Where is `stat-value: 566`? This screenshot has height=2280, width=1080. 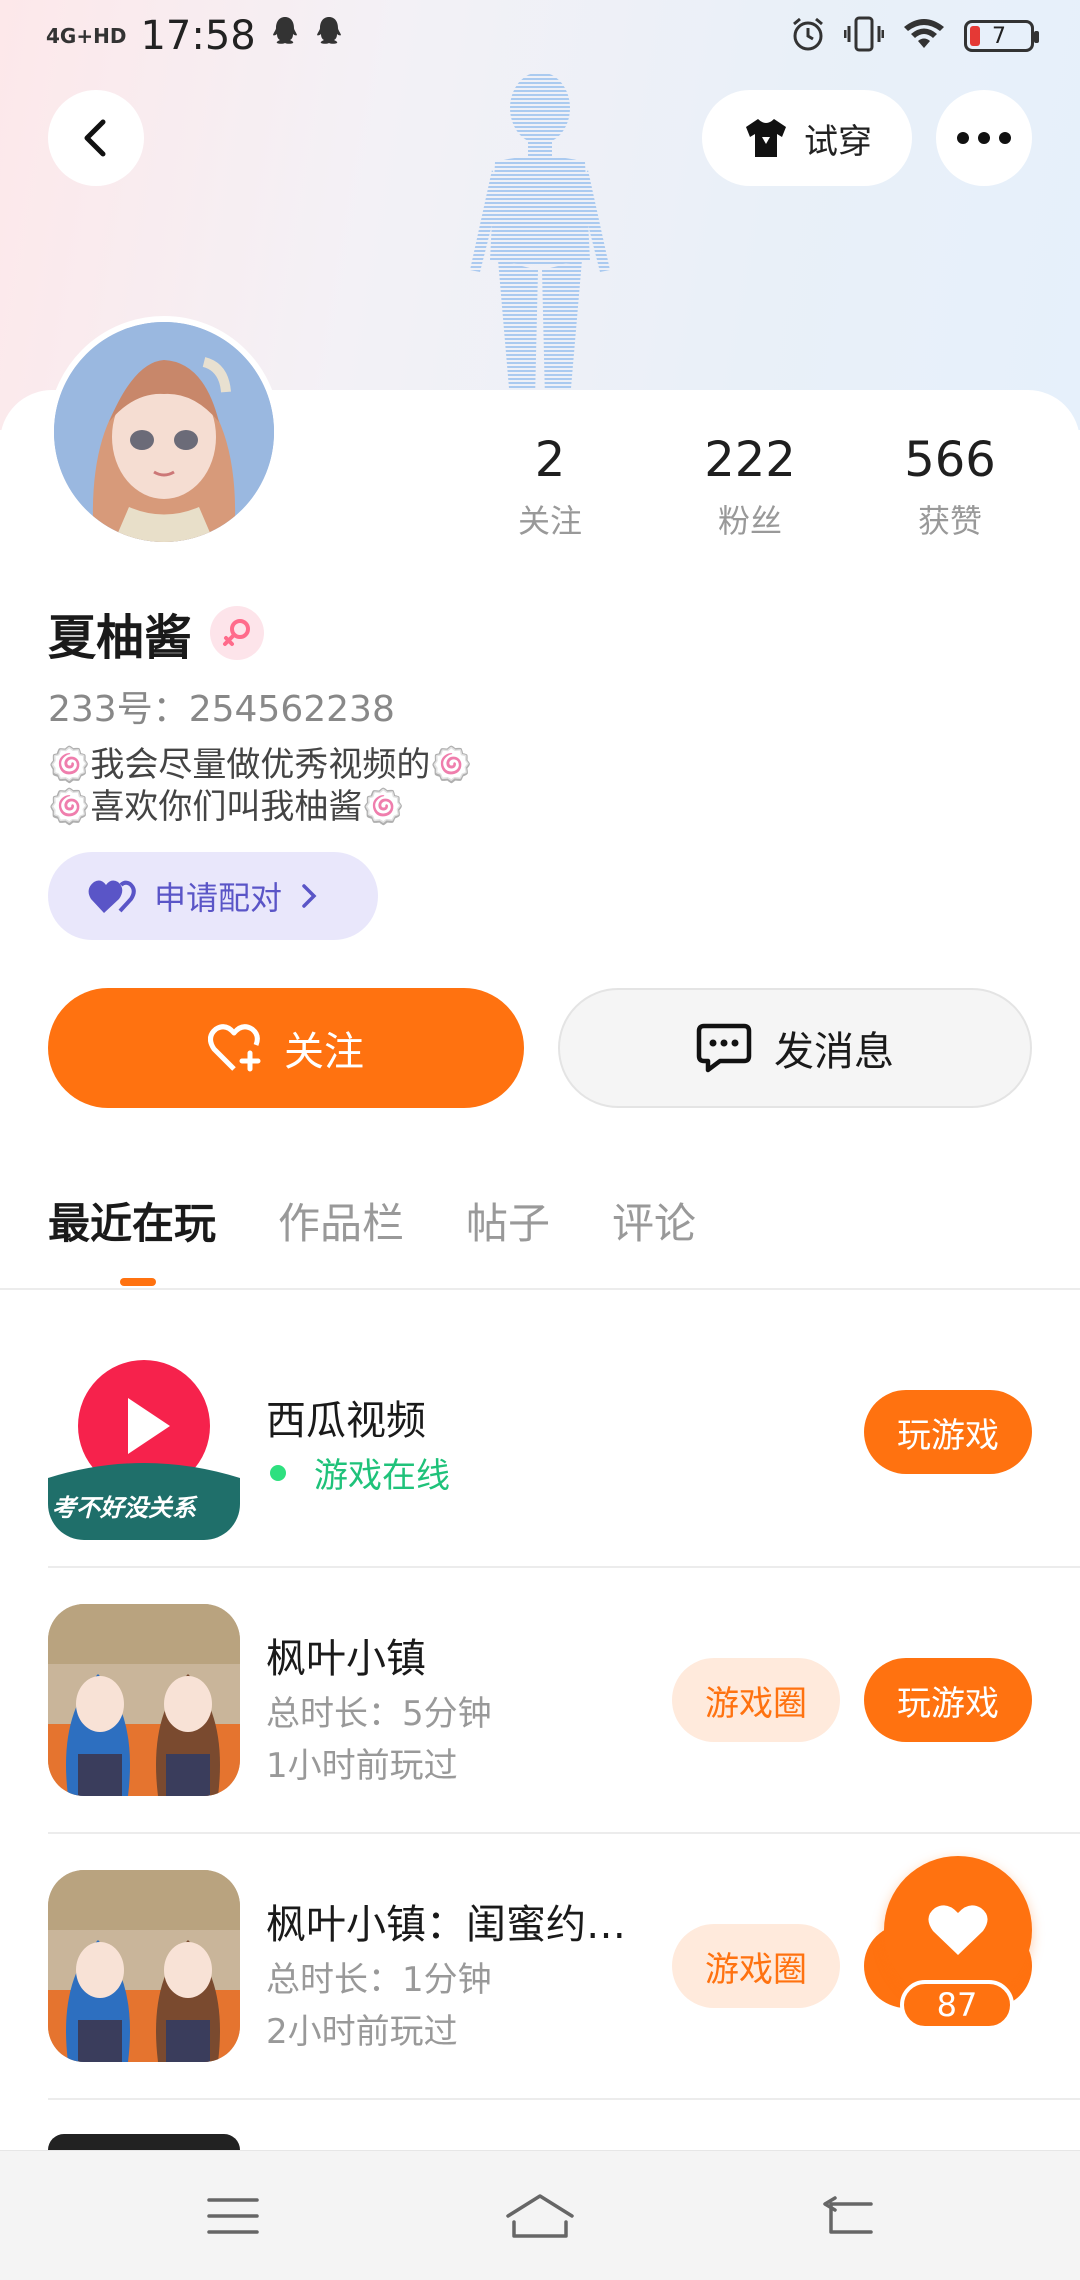
stat-value: 566 is located at coordinates (950, 460).